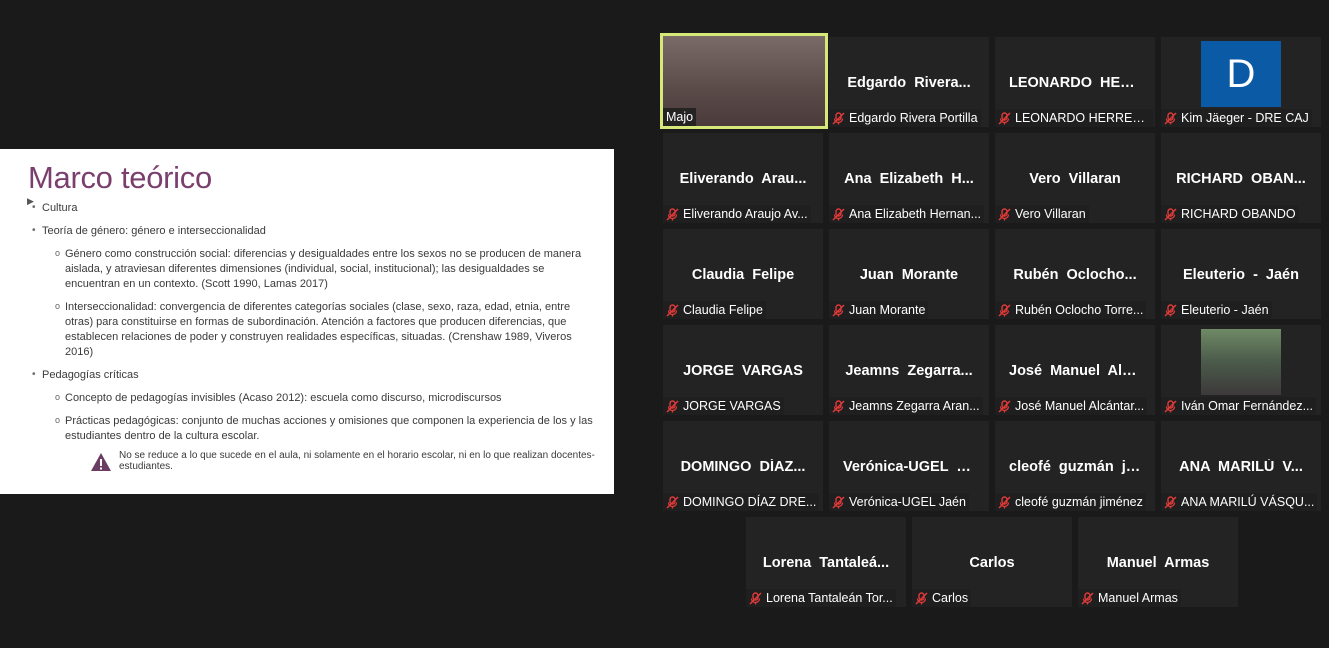 This screenshot has width=1329, height=648. I want to click on participant-tile: Eleuterio - Jaén Eleuterio - Jaén, so click(1241, 274).